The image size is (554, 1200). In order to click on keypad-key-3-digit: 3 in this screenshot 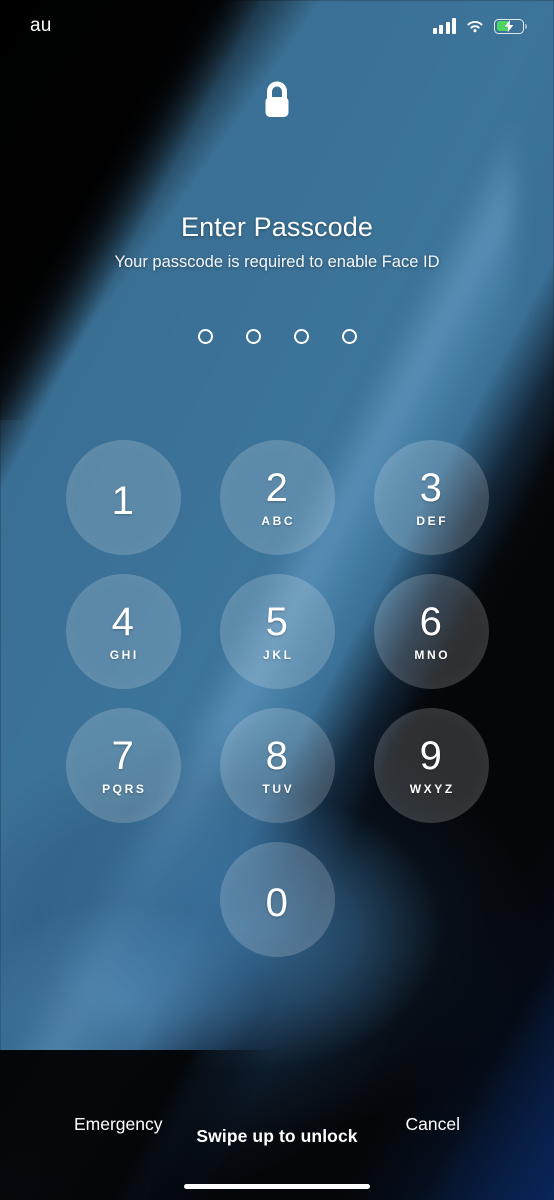, I will do `click(431, 488)`.